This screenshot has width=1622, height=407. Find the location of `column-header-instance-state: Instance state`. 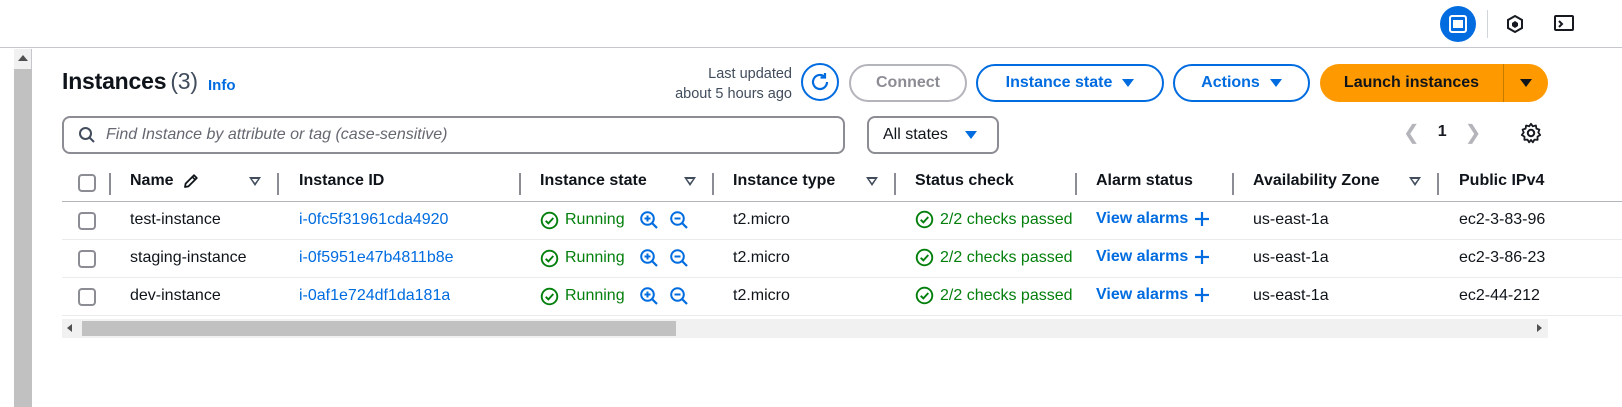

column-header-instance-state: Instance state is located at coordinates (593, 181).